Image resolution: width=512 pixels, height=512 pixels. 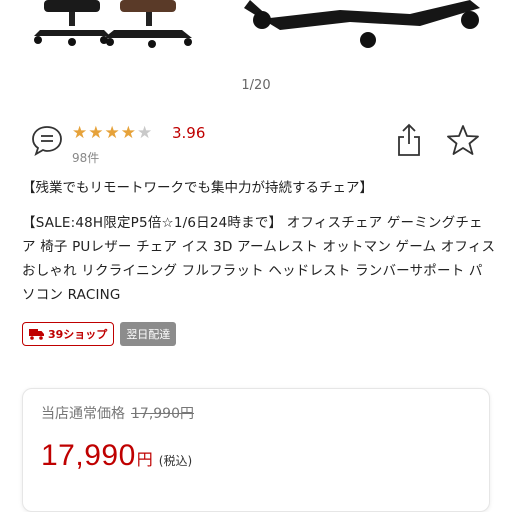 What do you see at coordinates (47, 140) in the screenshot?
I see `speech-bubble-icon` at bounding box center [47, 140].